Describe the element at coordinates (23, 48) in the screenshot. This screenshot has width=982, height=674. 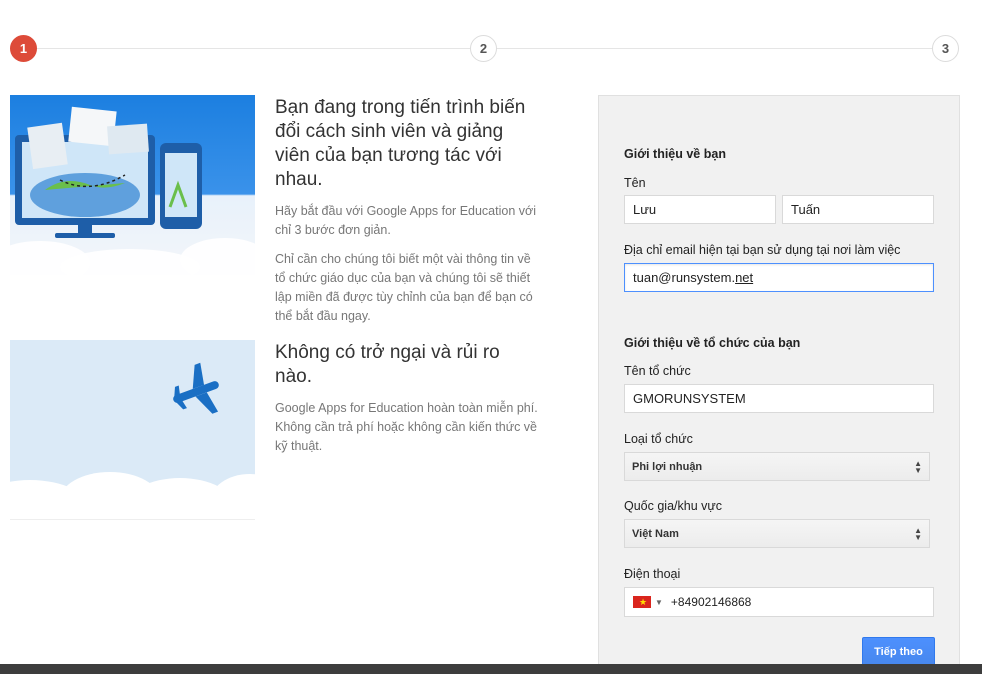
I see `step-1: 1` at that location.